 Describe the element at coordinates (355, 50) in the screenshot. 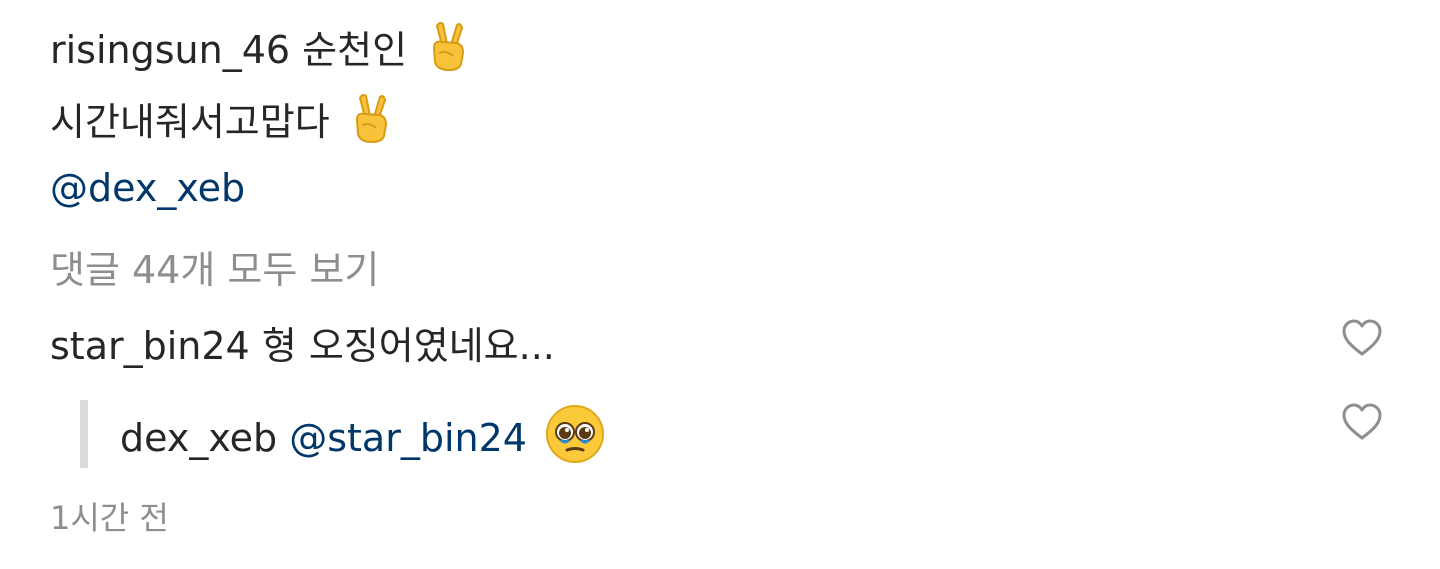

I see `caption-text-1: 순천인` at that location.